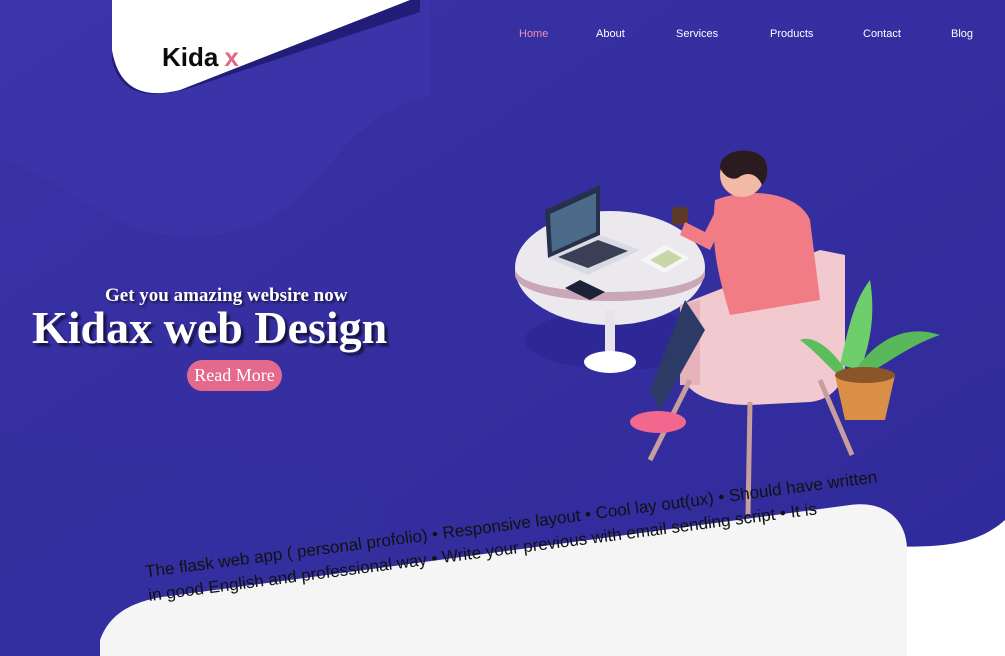  What do you see at coordinates (962, 34) in the screenshot?
I see `nav-blog: Blog` at bounding box center [962, 34].